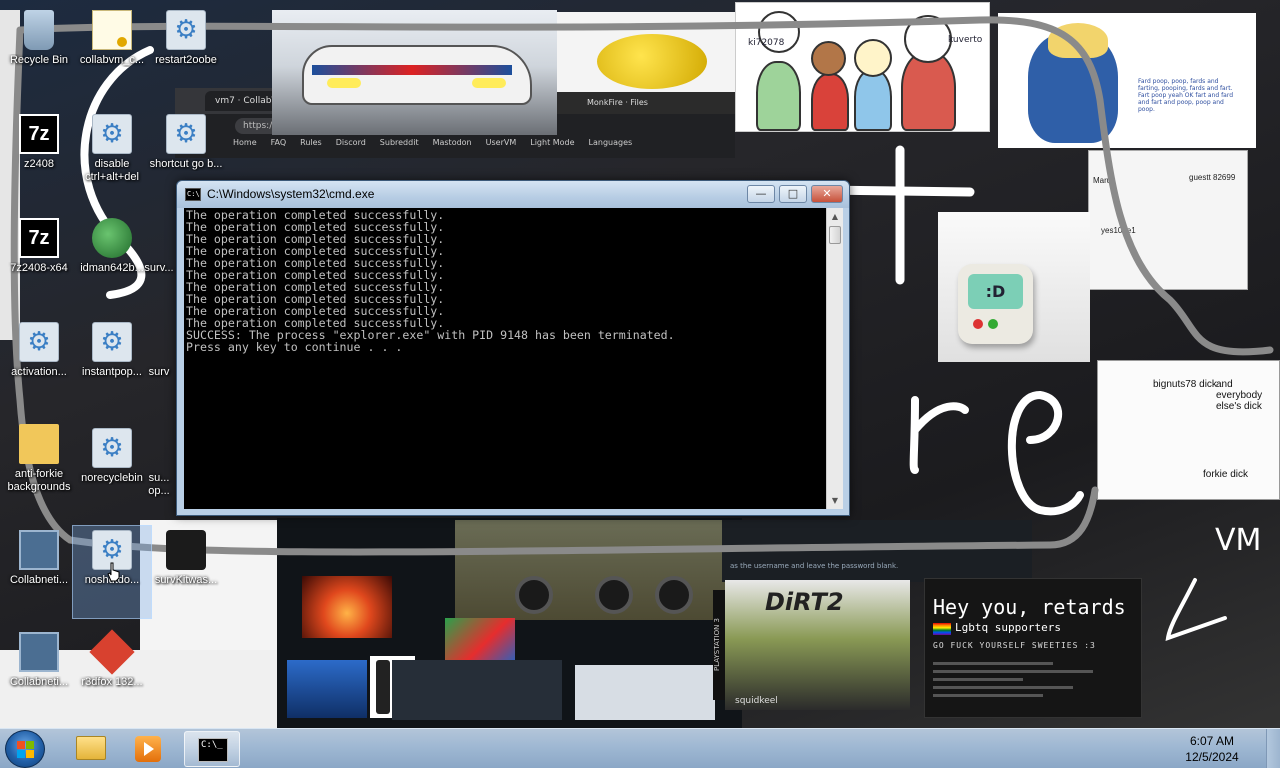 The image size is (1280, 768). I want to click on paint-label: forkie dick, so click(1226, 474).